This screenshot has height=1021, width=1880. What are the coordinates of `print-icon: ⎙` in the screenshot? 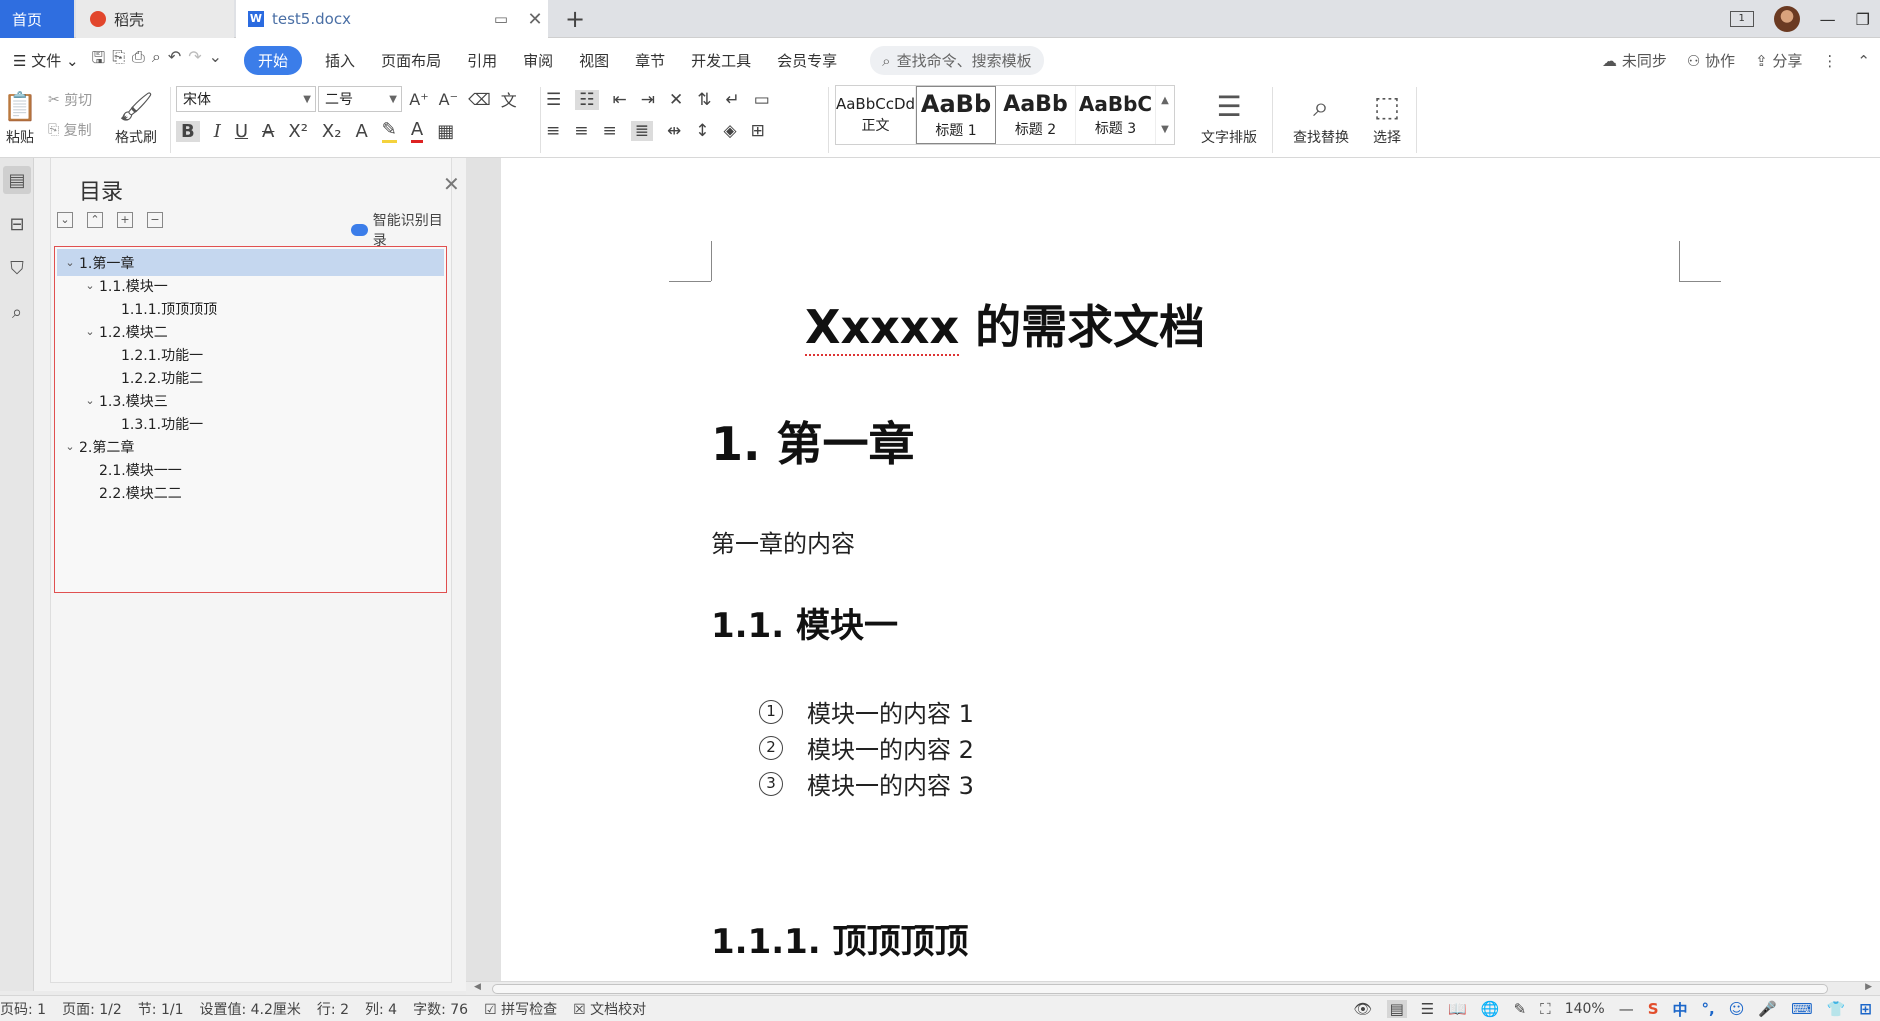 It's located at (138, 60).